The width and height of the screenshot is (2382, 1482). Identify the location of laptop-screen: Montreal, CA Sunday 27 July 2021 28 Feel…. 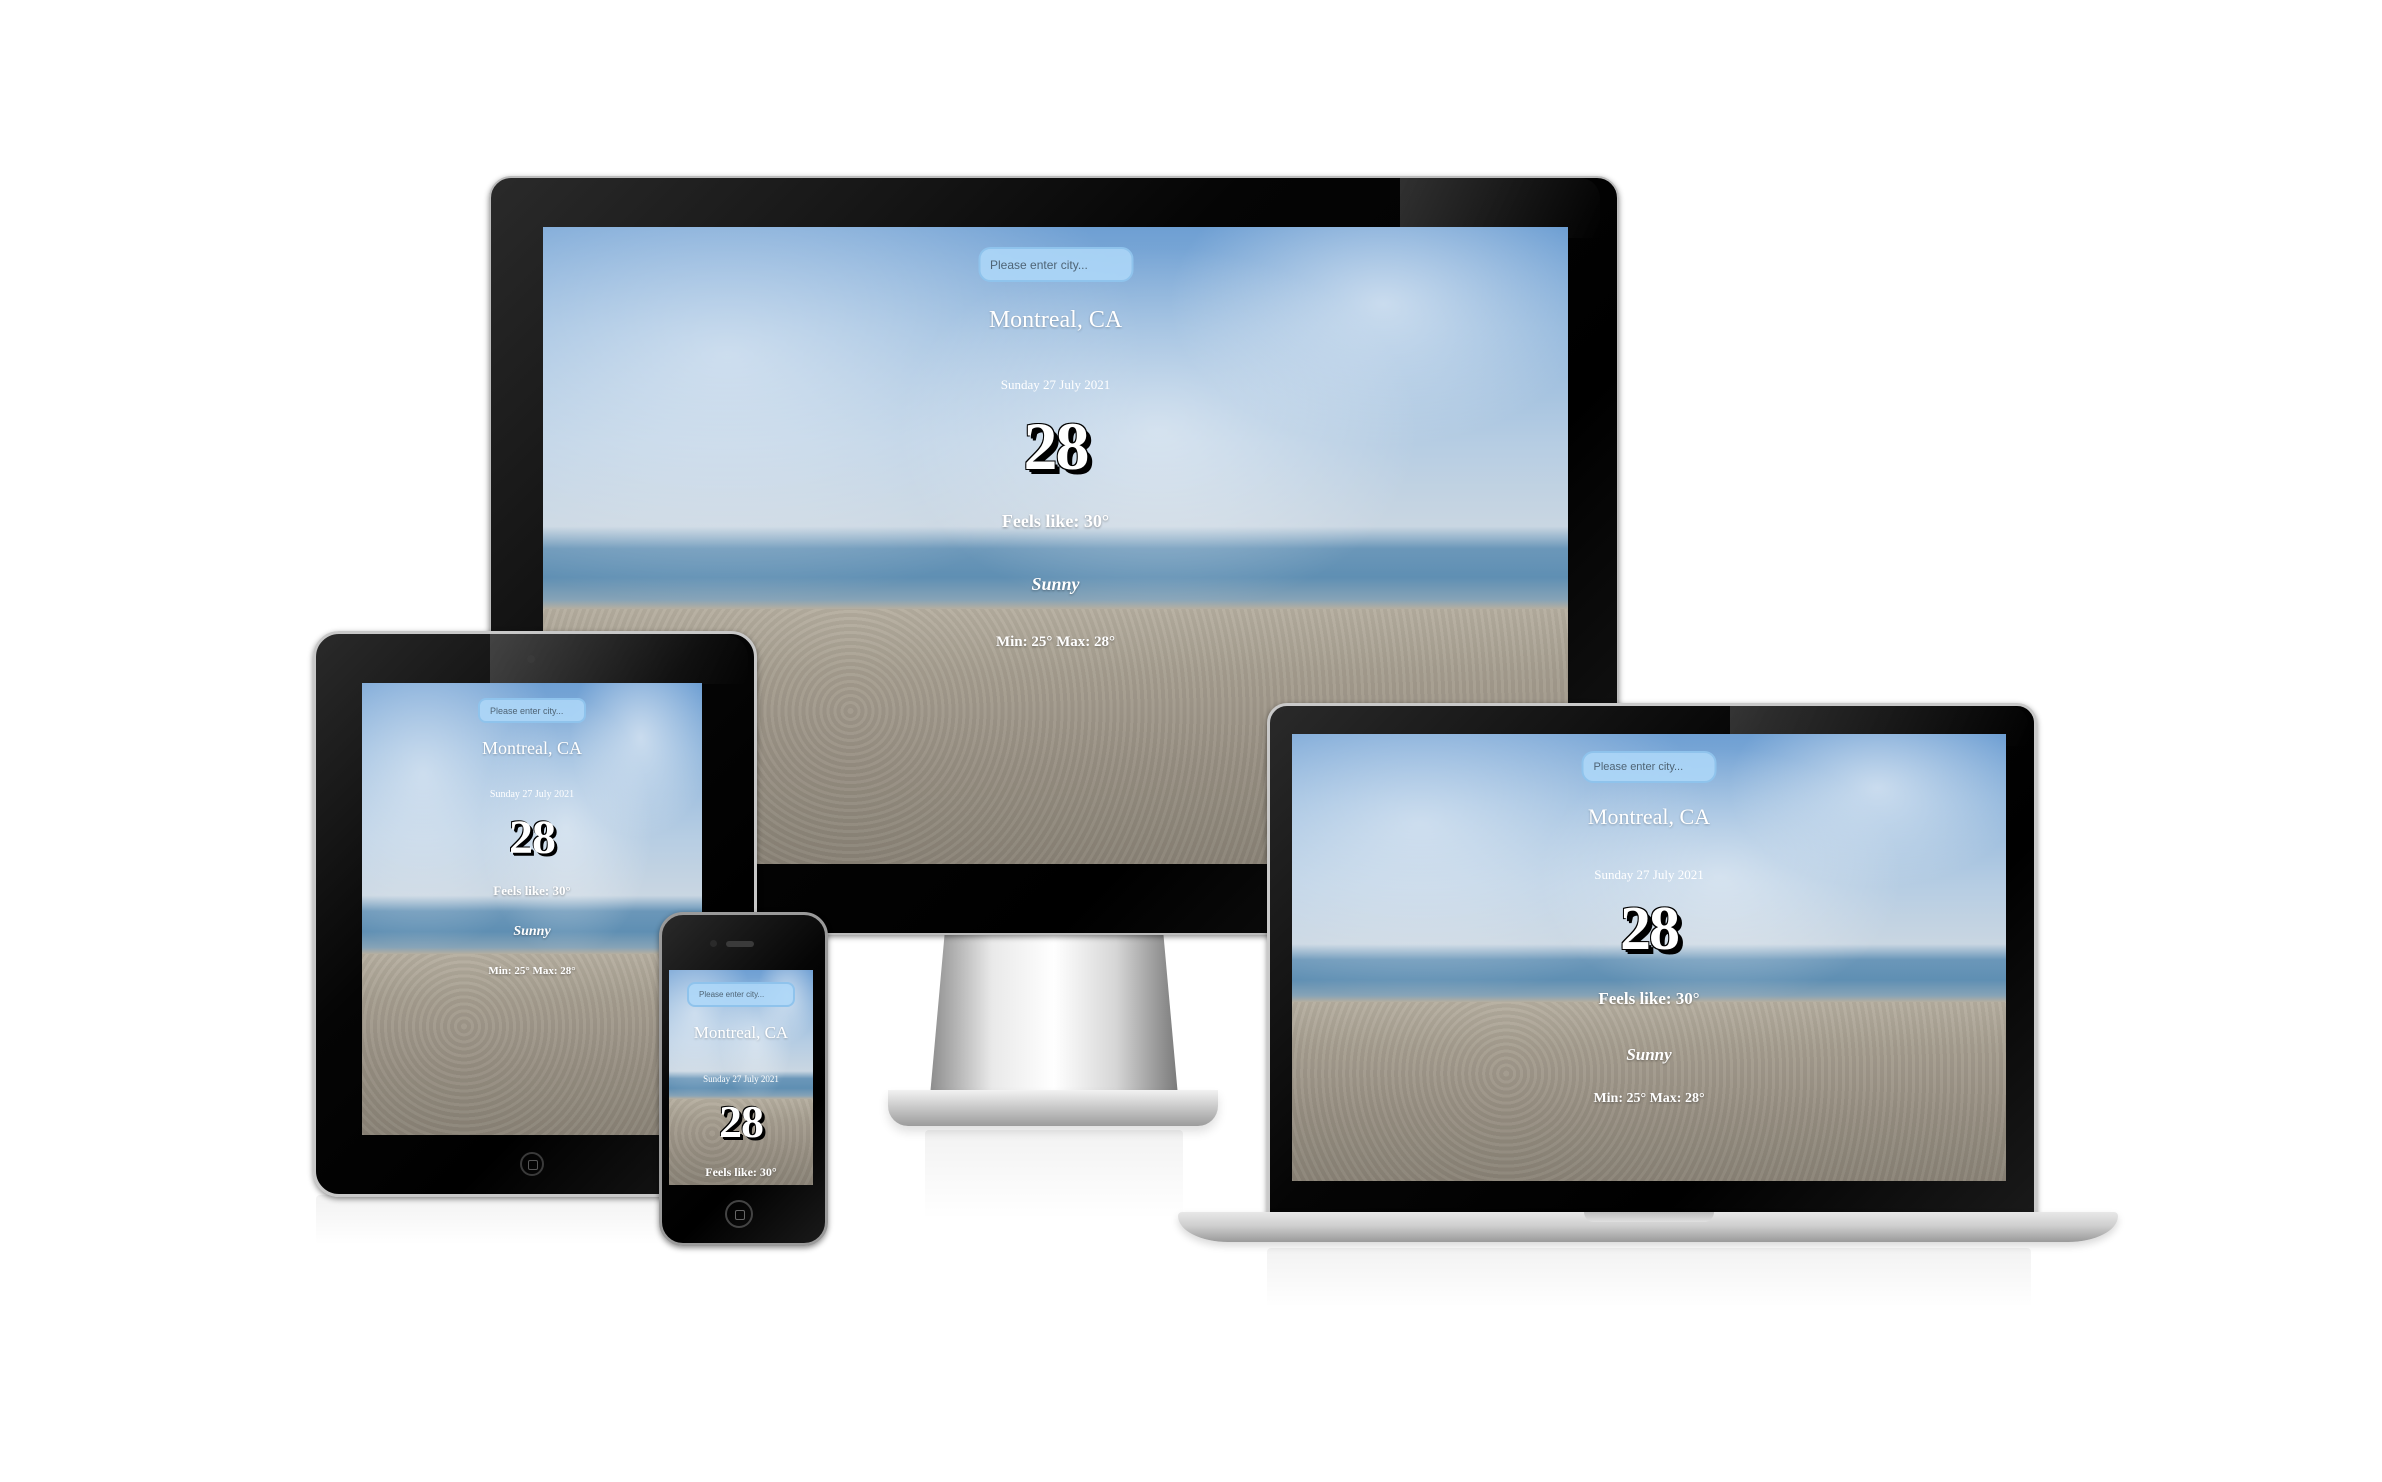
(1649, 957).